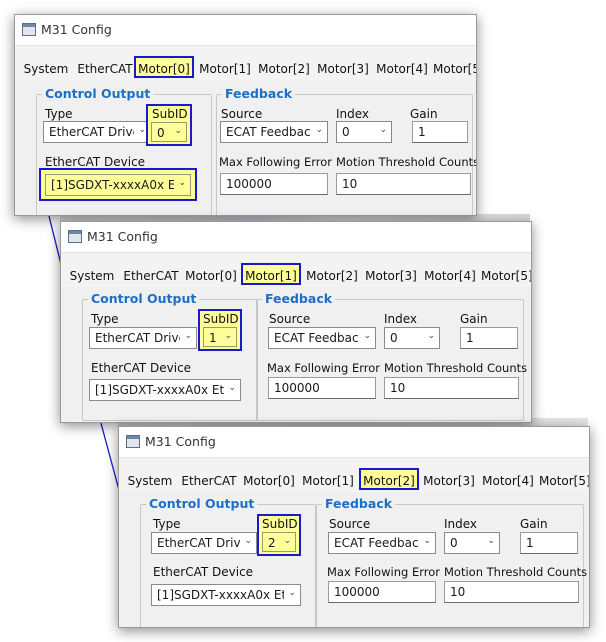 This screenshot has height=642, width=606. I want to click on motion-threshold-counts-value: 10, so click(350, 184).